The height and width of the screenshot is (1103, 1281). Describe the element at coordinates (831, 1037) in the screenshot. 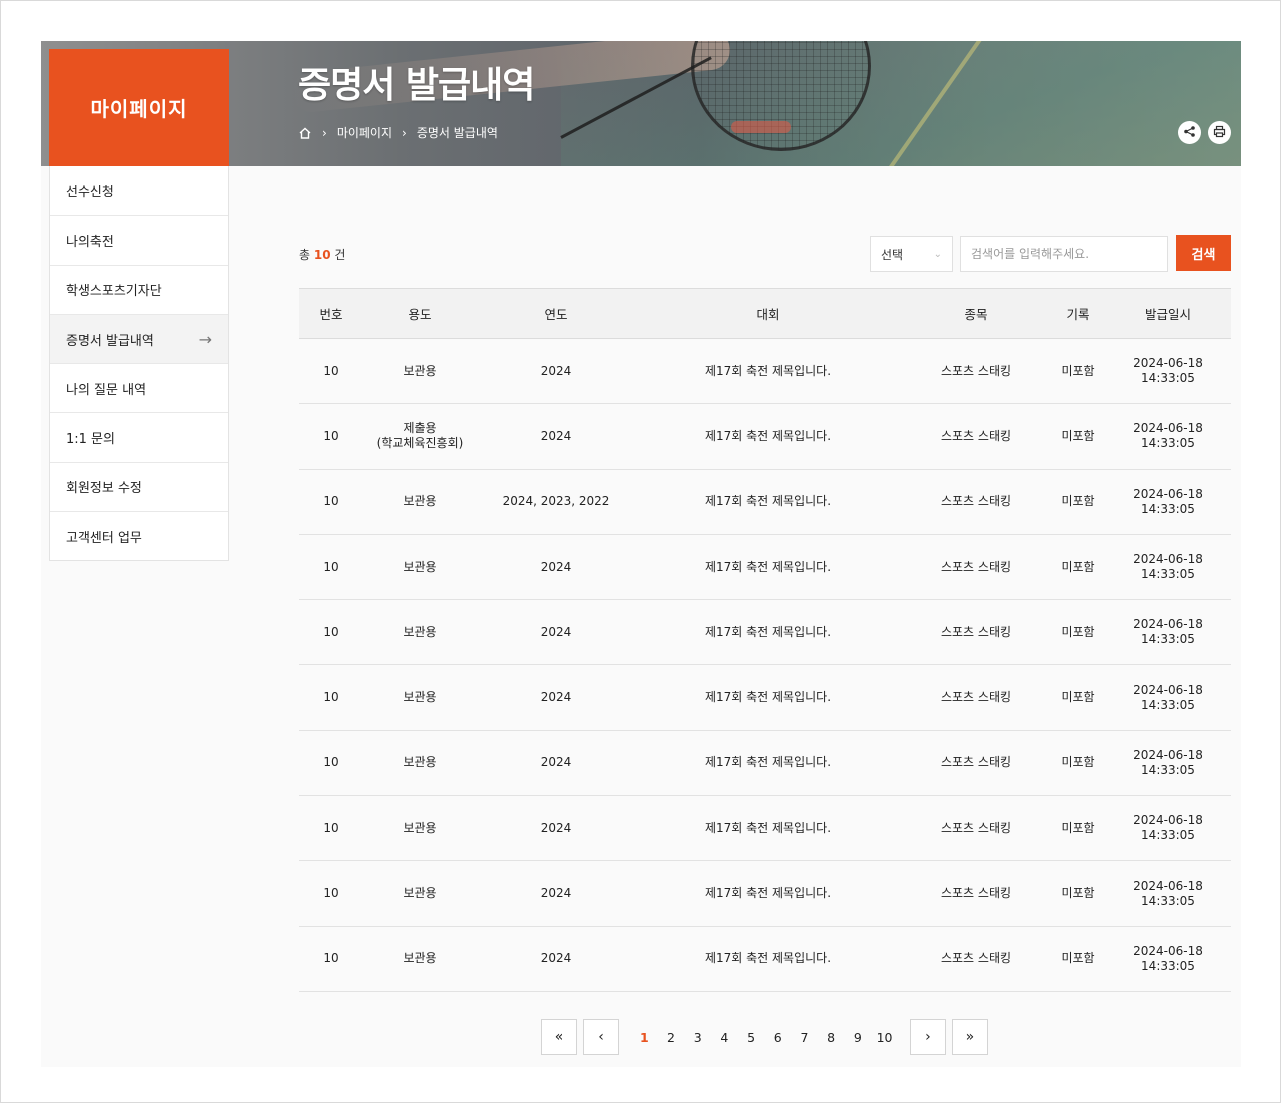

I see `page-number: 8` at that location.